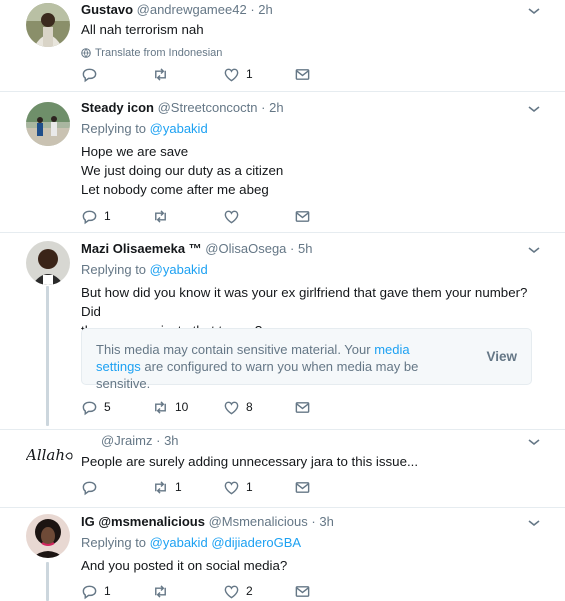 The image size is (565, 601). What do you see at coordinates (192, 9) in the screenshot?
I see `username: @andrewgamee42` at bounding box center [192, 9].